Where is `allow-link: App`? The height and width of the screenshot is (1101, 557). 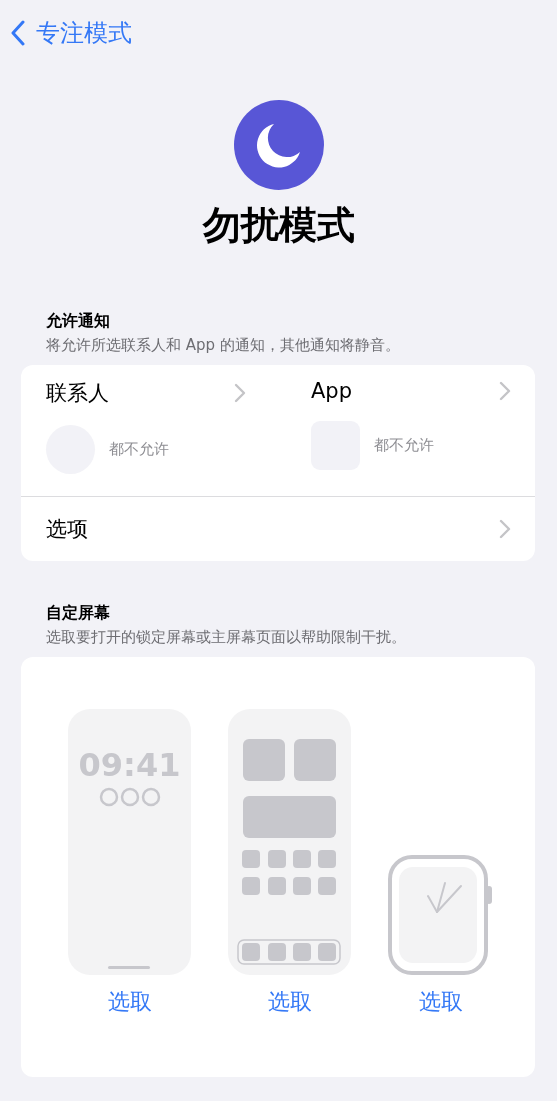 allow-link: App is located at coordinates (411, 391).